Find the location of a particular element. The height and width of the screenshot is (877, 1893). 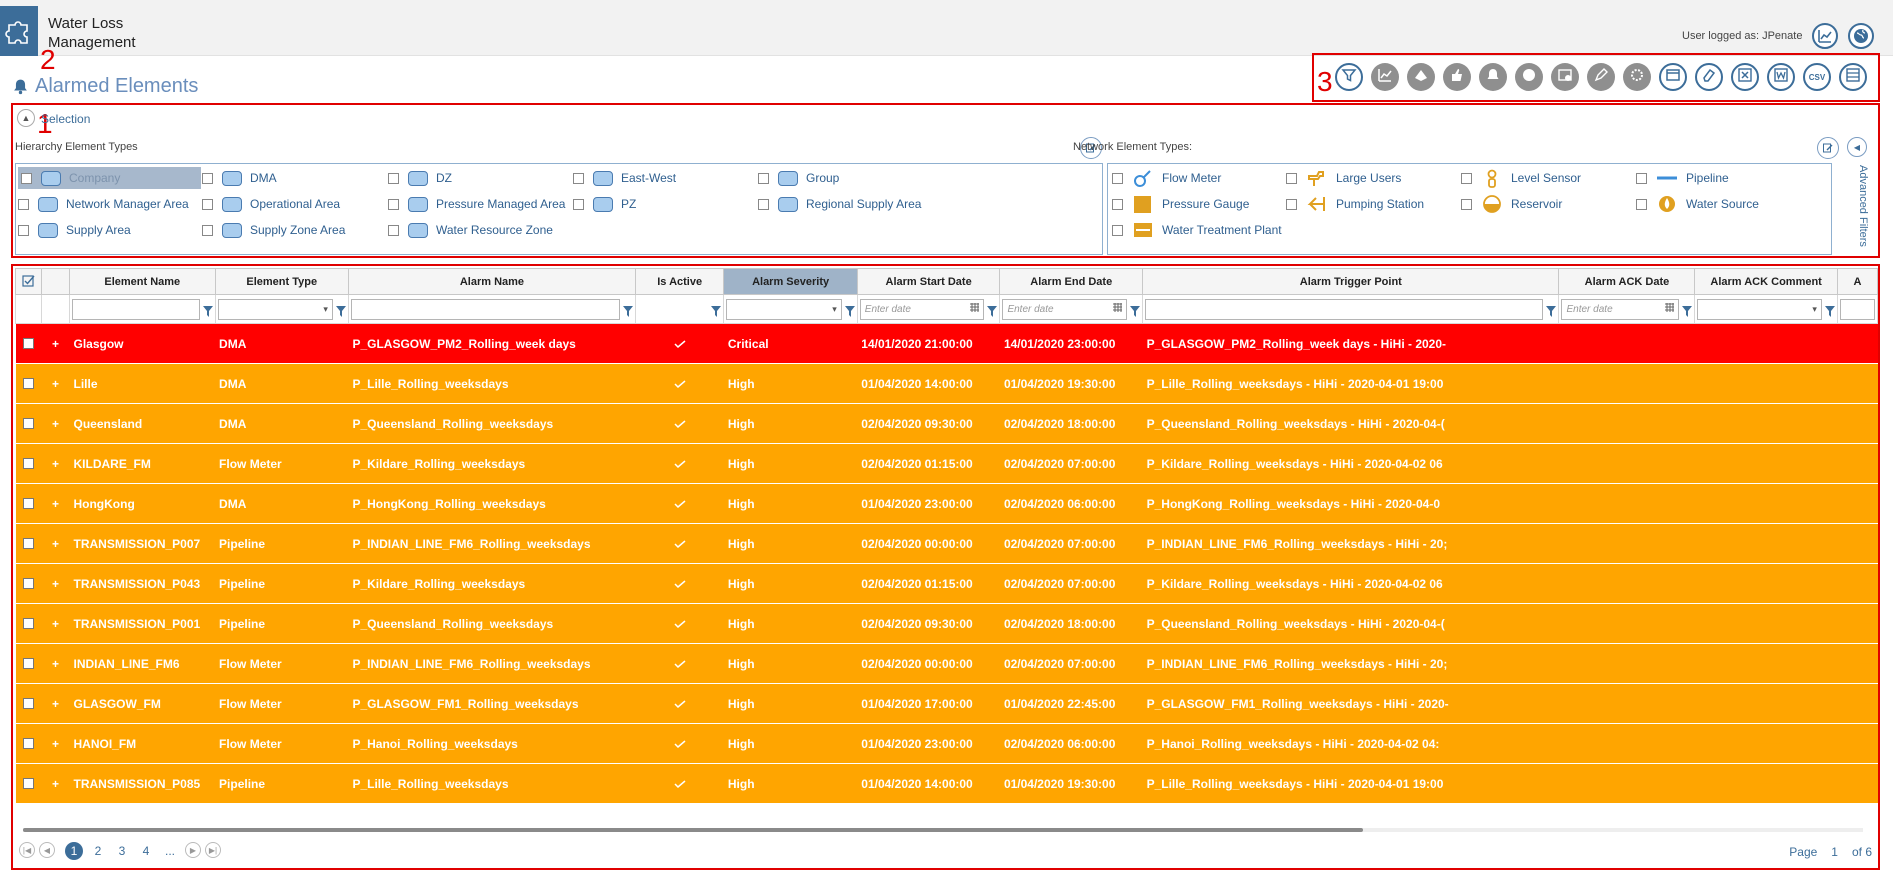

hierarchy-type-option: Supply Zone Area is located at coordinates (273, 230).